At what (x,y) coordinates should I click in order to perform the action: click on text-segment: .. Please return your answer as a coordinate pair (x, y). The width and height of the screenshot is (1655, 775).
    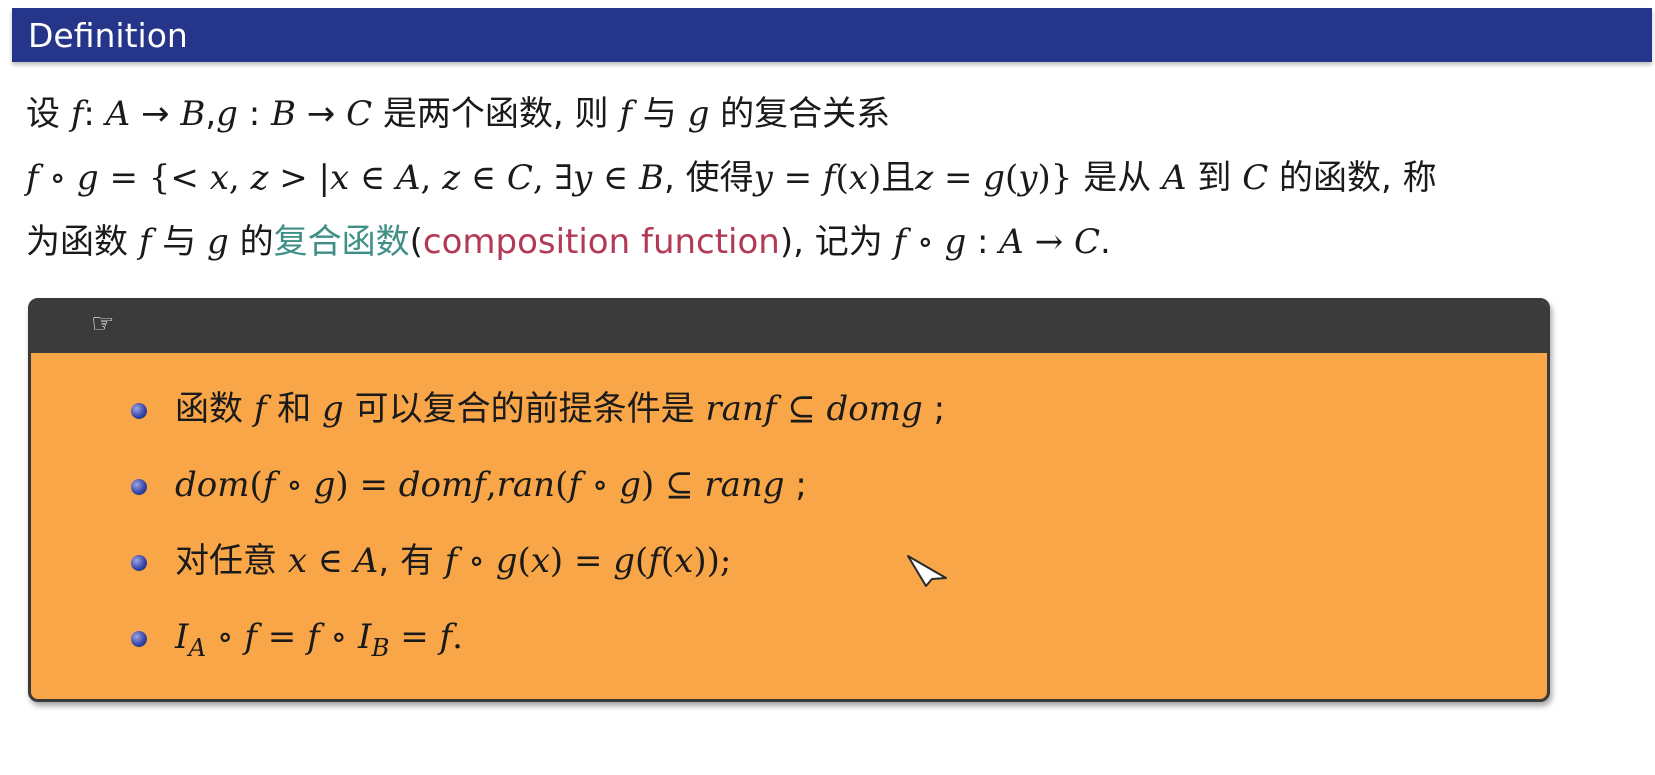
    Looking at the image, I should click on (457, 637).